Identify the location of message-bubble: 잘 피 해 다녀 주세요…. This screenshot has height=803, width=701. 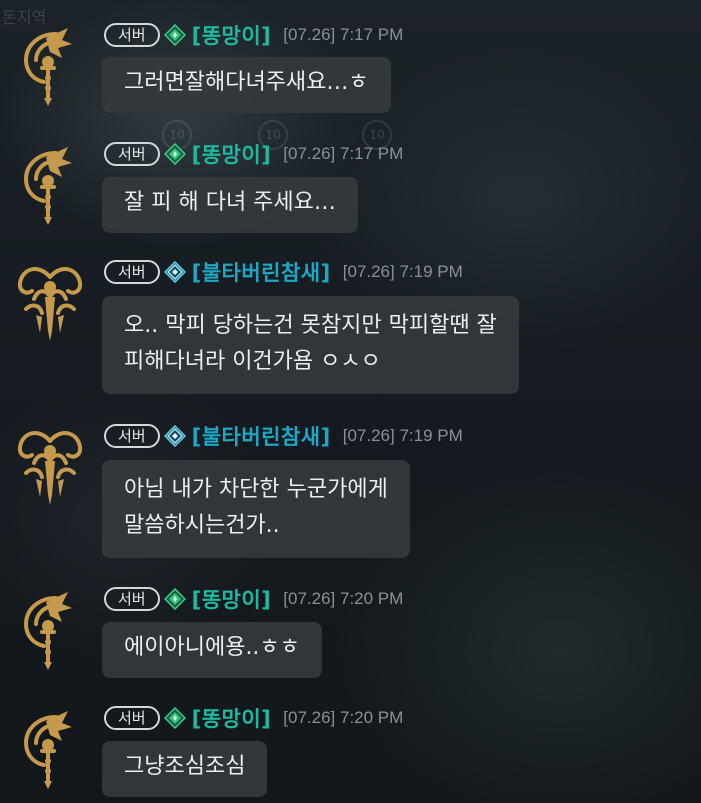
(230, 205).